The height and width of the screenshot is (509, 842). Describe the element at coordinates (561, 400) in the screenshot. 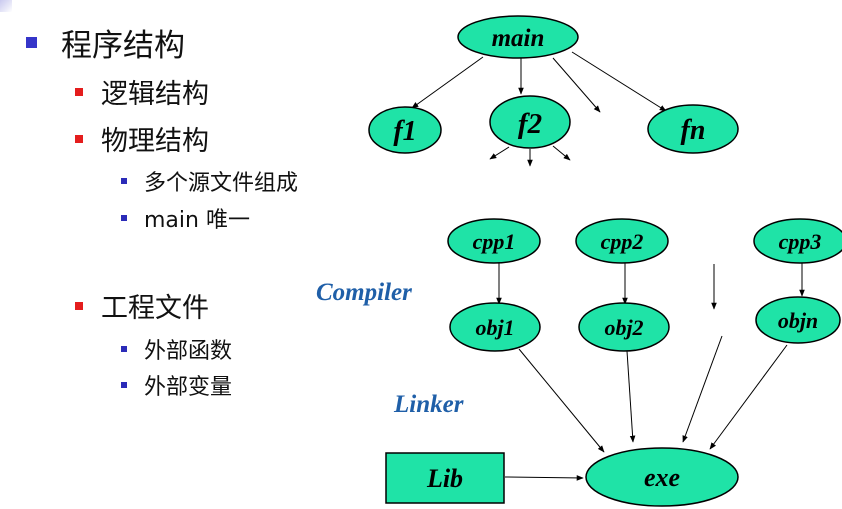

I see `edge-obj1-exe` at that location.